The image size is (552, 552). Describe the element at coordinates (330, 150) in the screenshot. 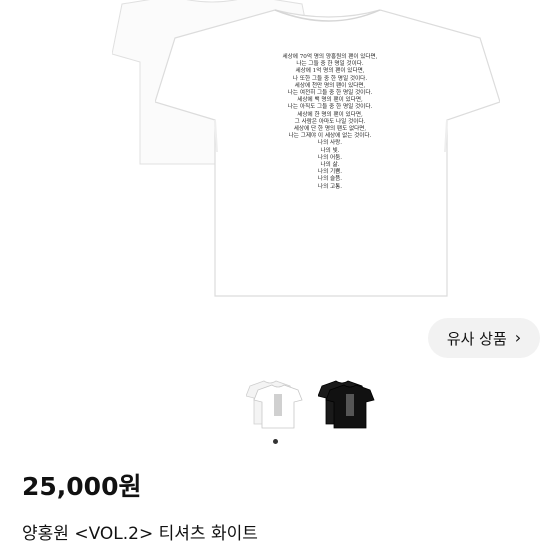

I see `poem-line: 나의 빛.` at that location.